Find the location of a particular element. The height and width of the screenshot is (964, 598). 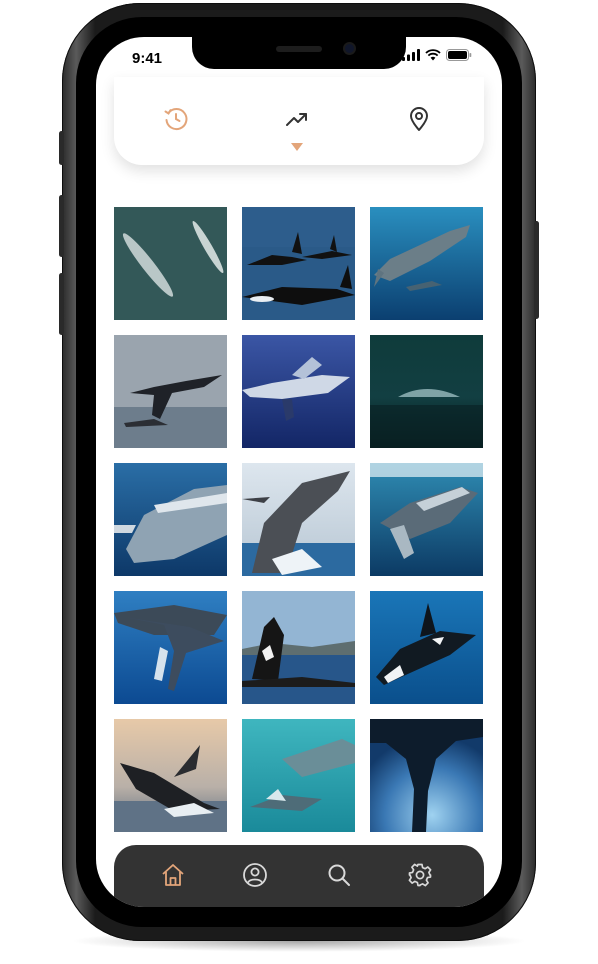

signal-icon is located at coordinates (411, 57).